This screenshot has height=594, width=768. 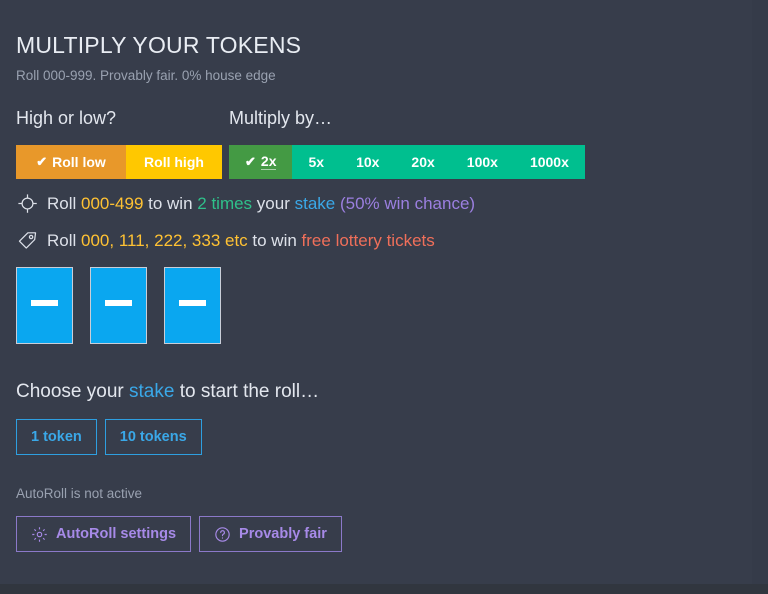 I want to click on multiplier-option-label: 5x, so click(x=316, y=161).